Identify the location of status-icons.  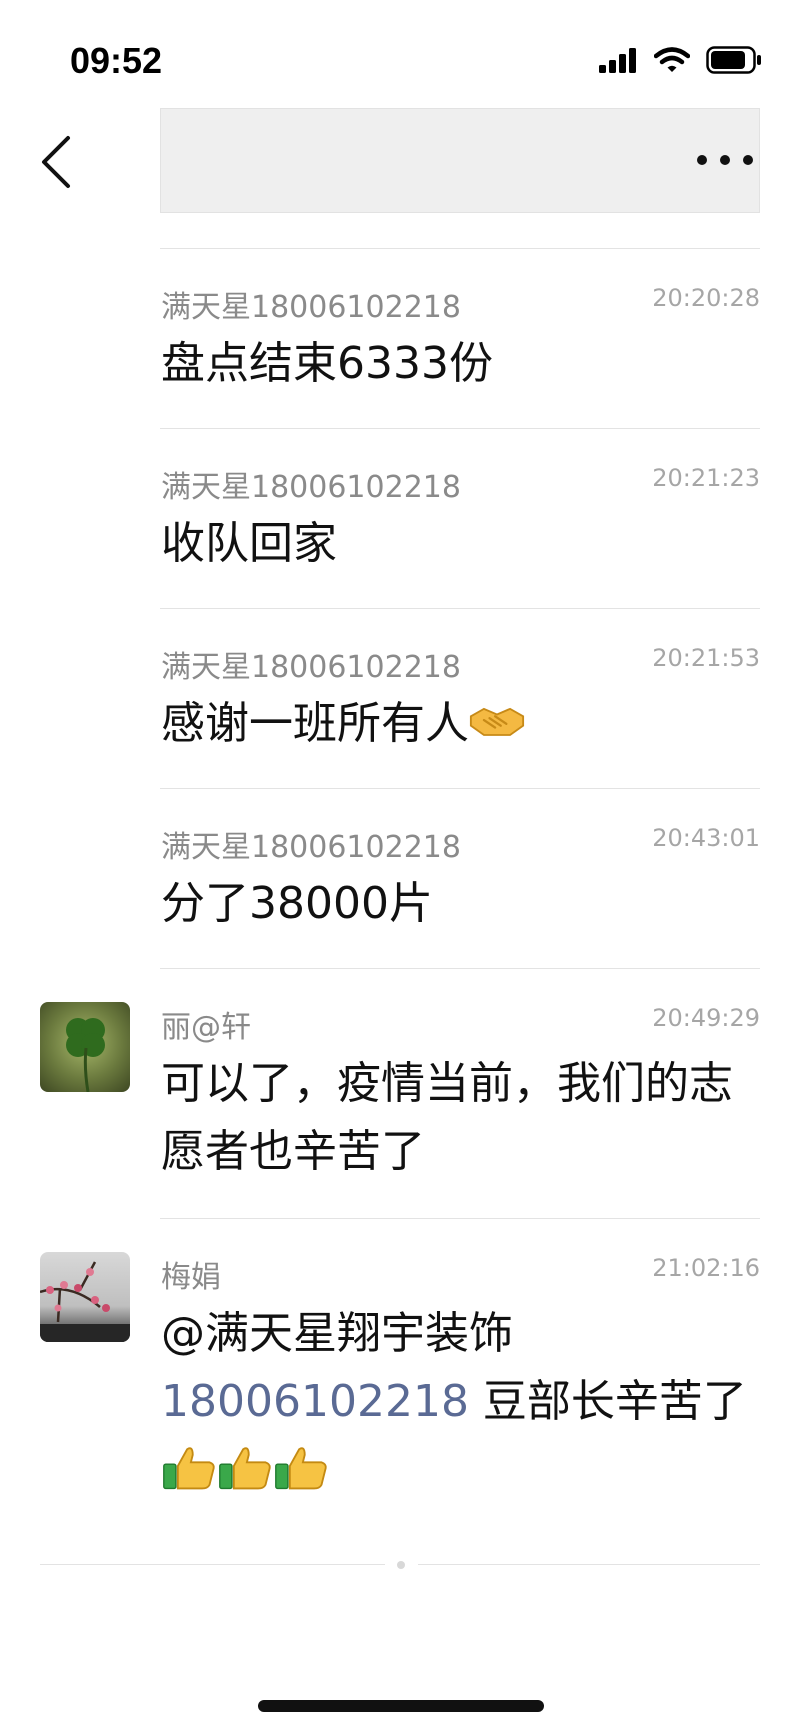
(680, 60).